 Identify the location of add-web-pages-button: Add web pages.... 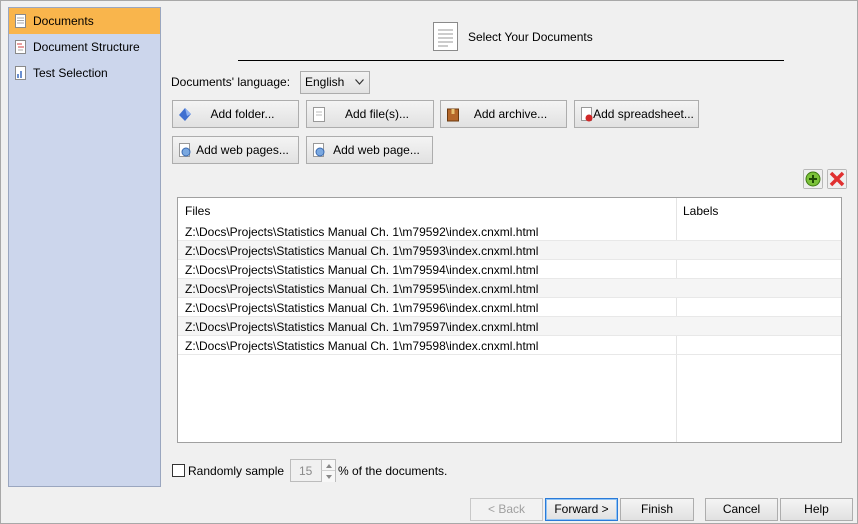
(235, 150).